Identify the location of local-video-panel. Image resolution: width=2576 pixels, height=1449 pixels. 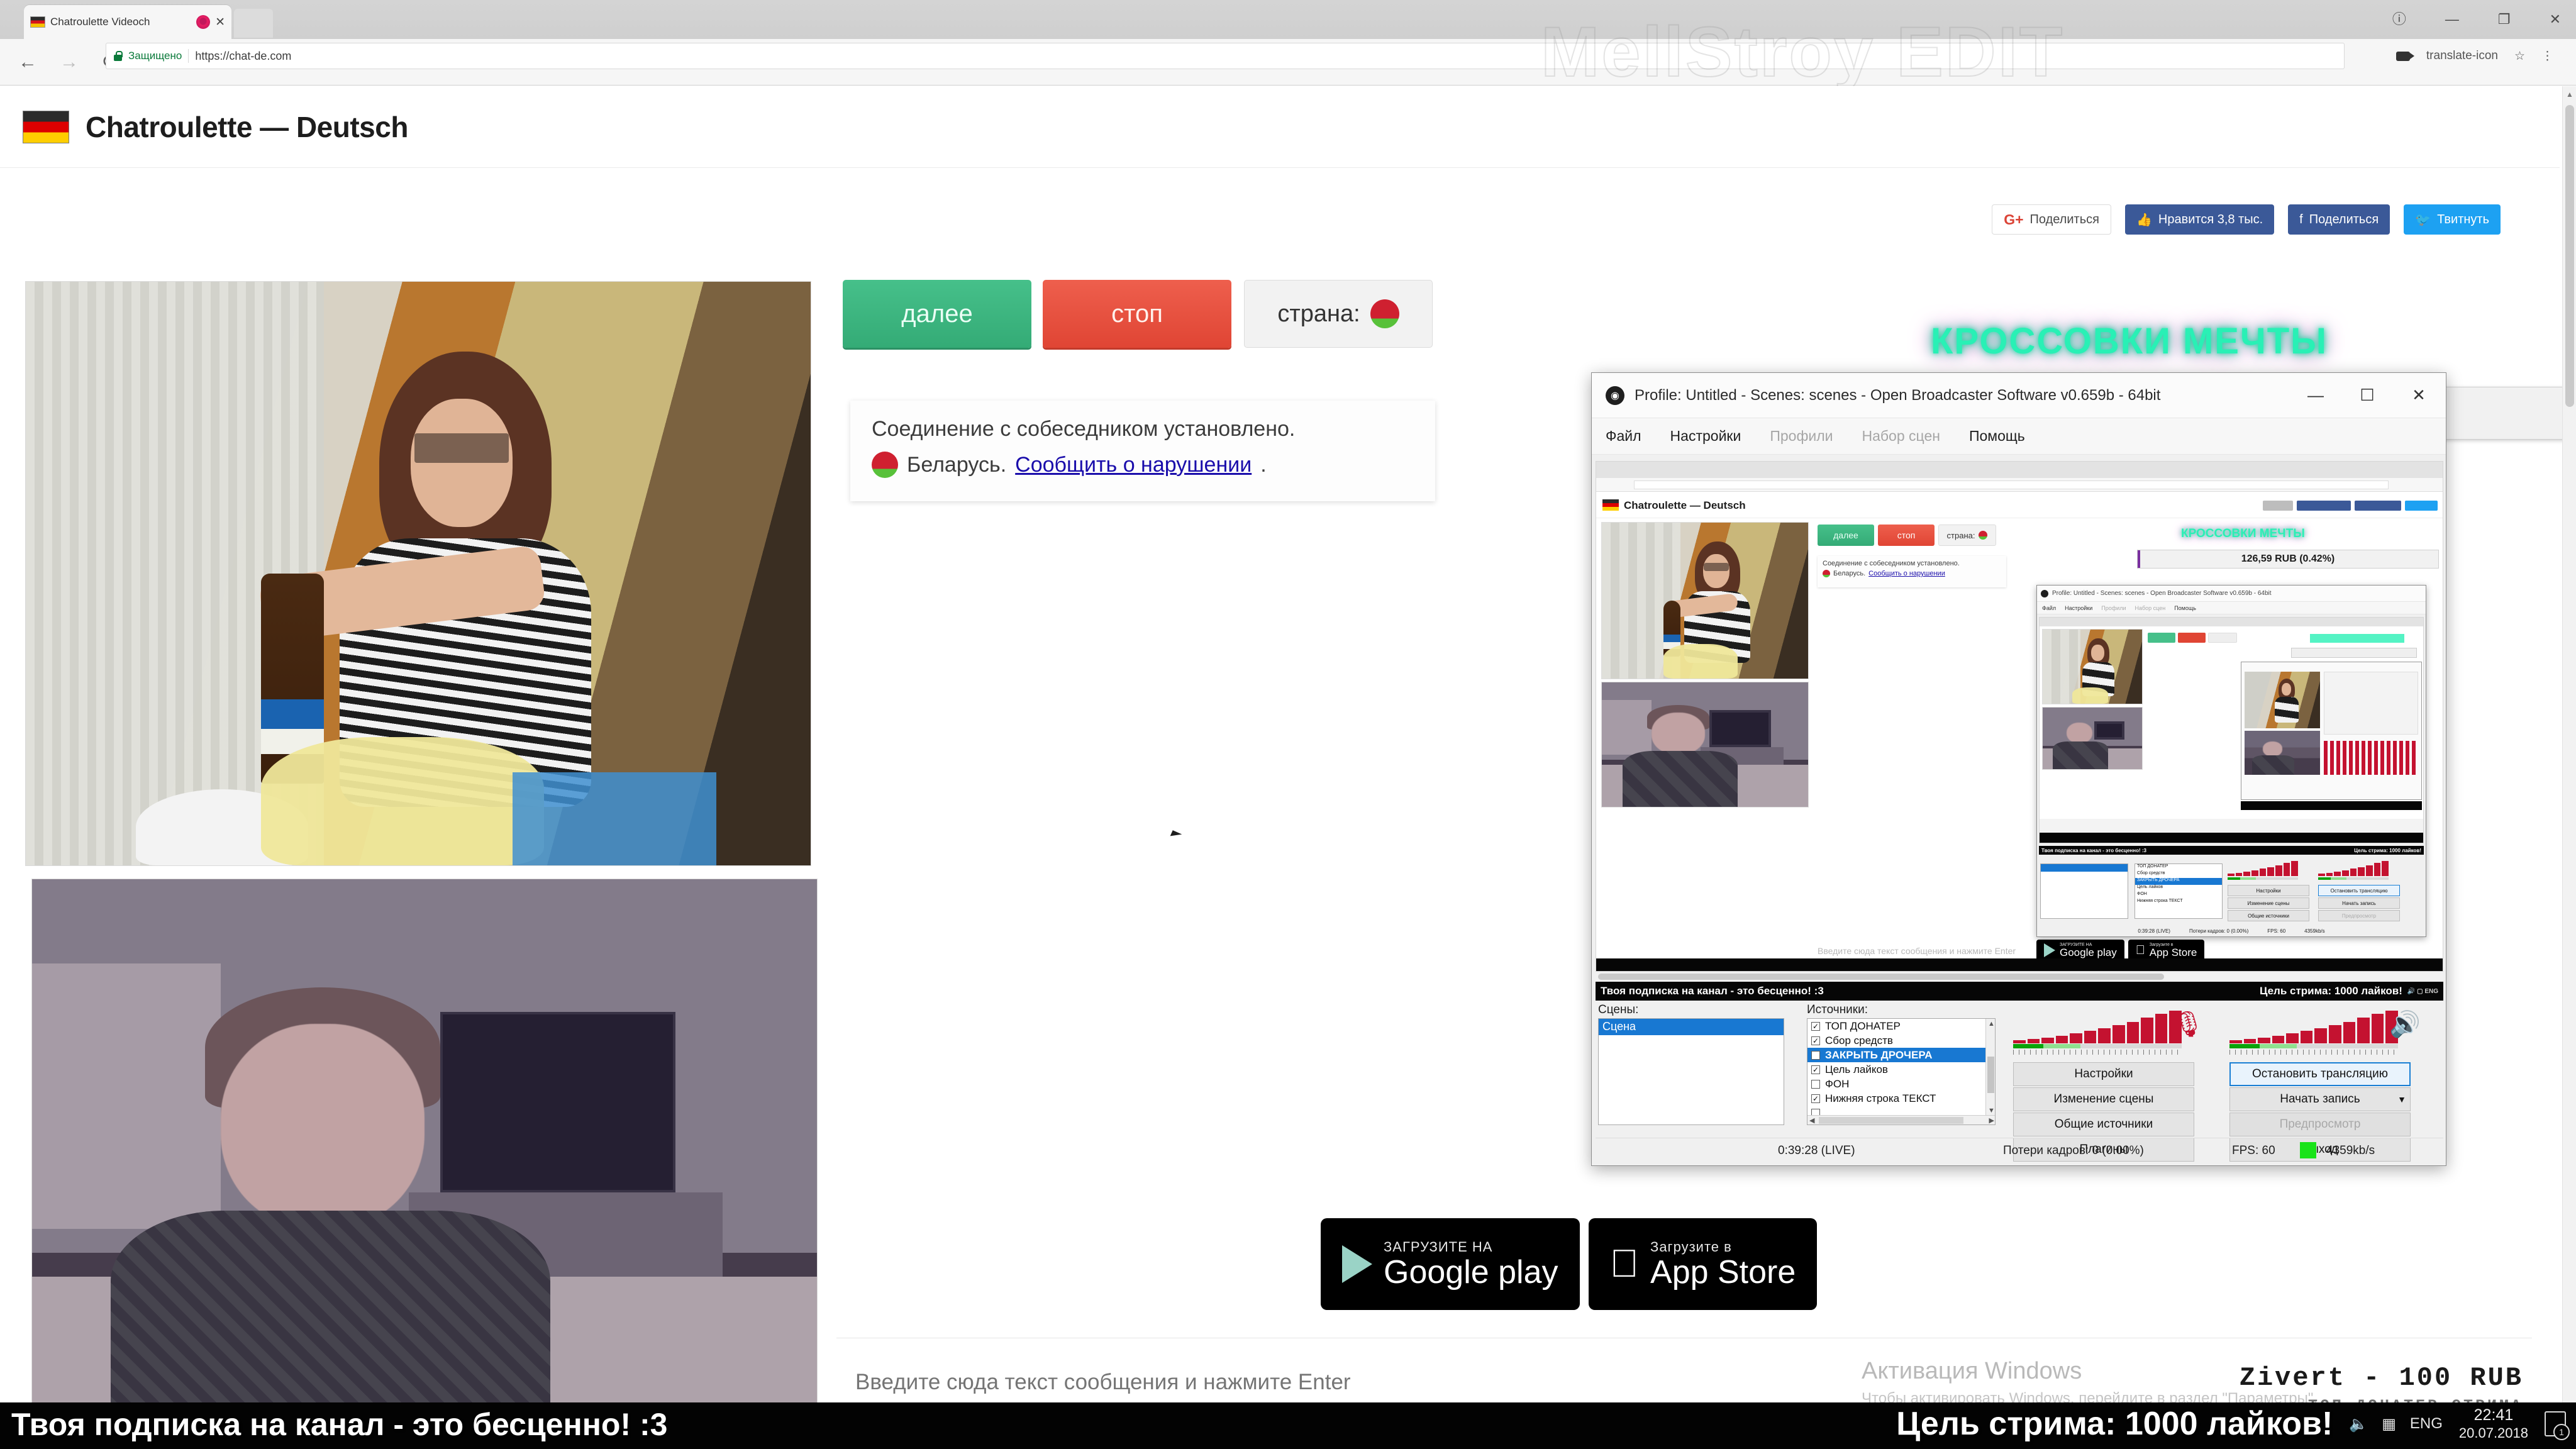
(424, 1164).